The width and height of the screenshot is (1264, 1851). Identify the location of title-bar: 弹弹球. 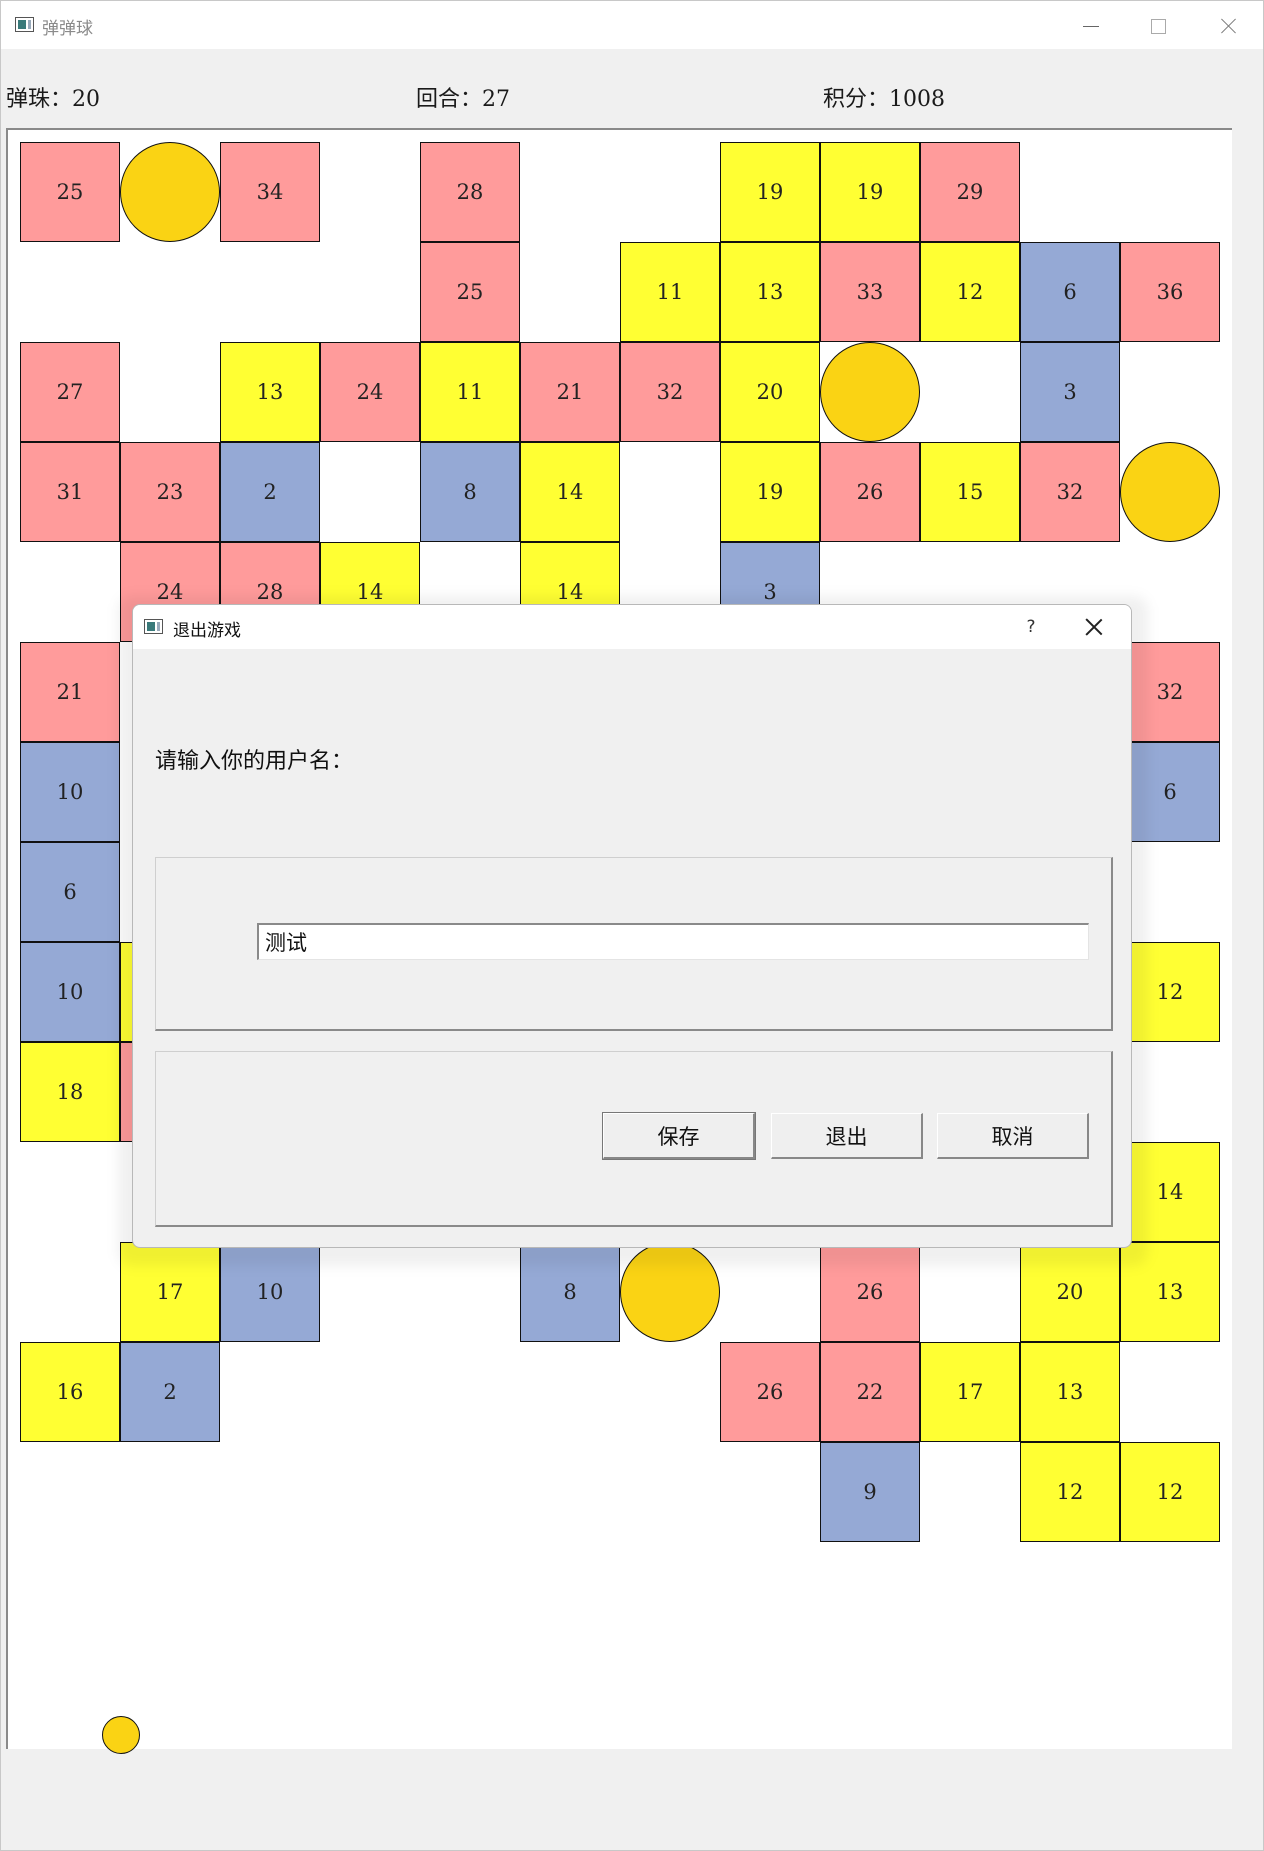
(632, 25).